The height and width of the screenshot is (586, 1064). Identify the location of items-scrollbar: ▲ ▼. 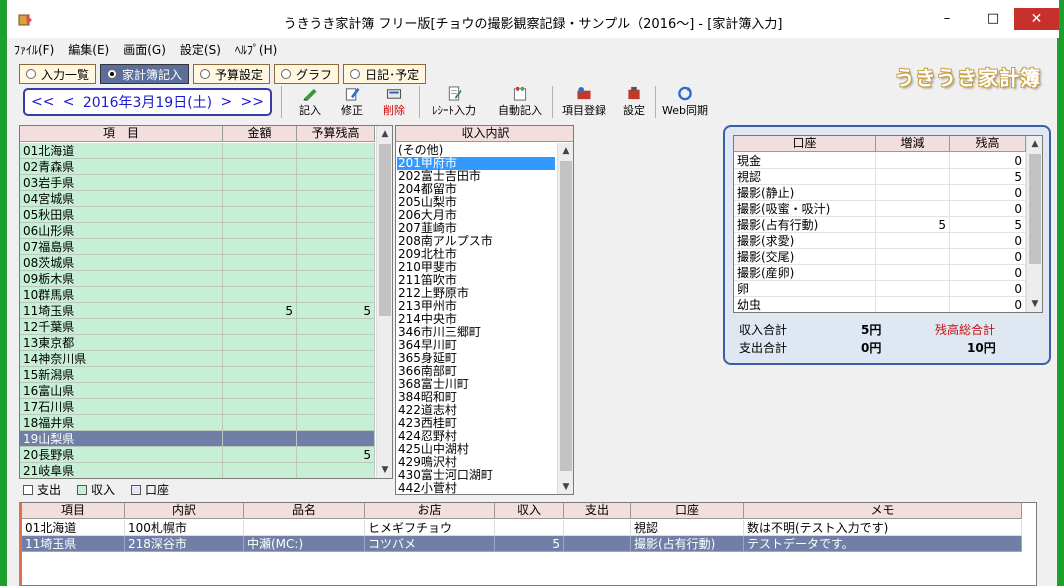
(384, 302).